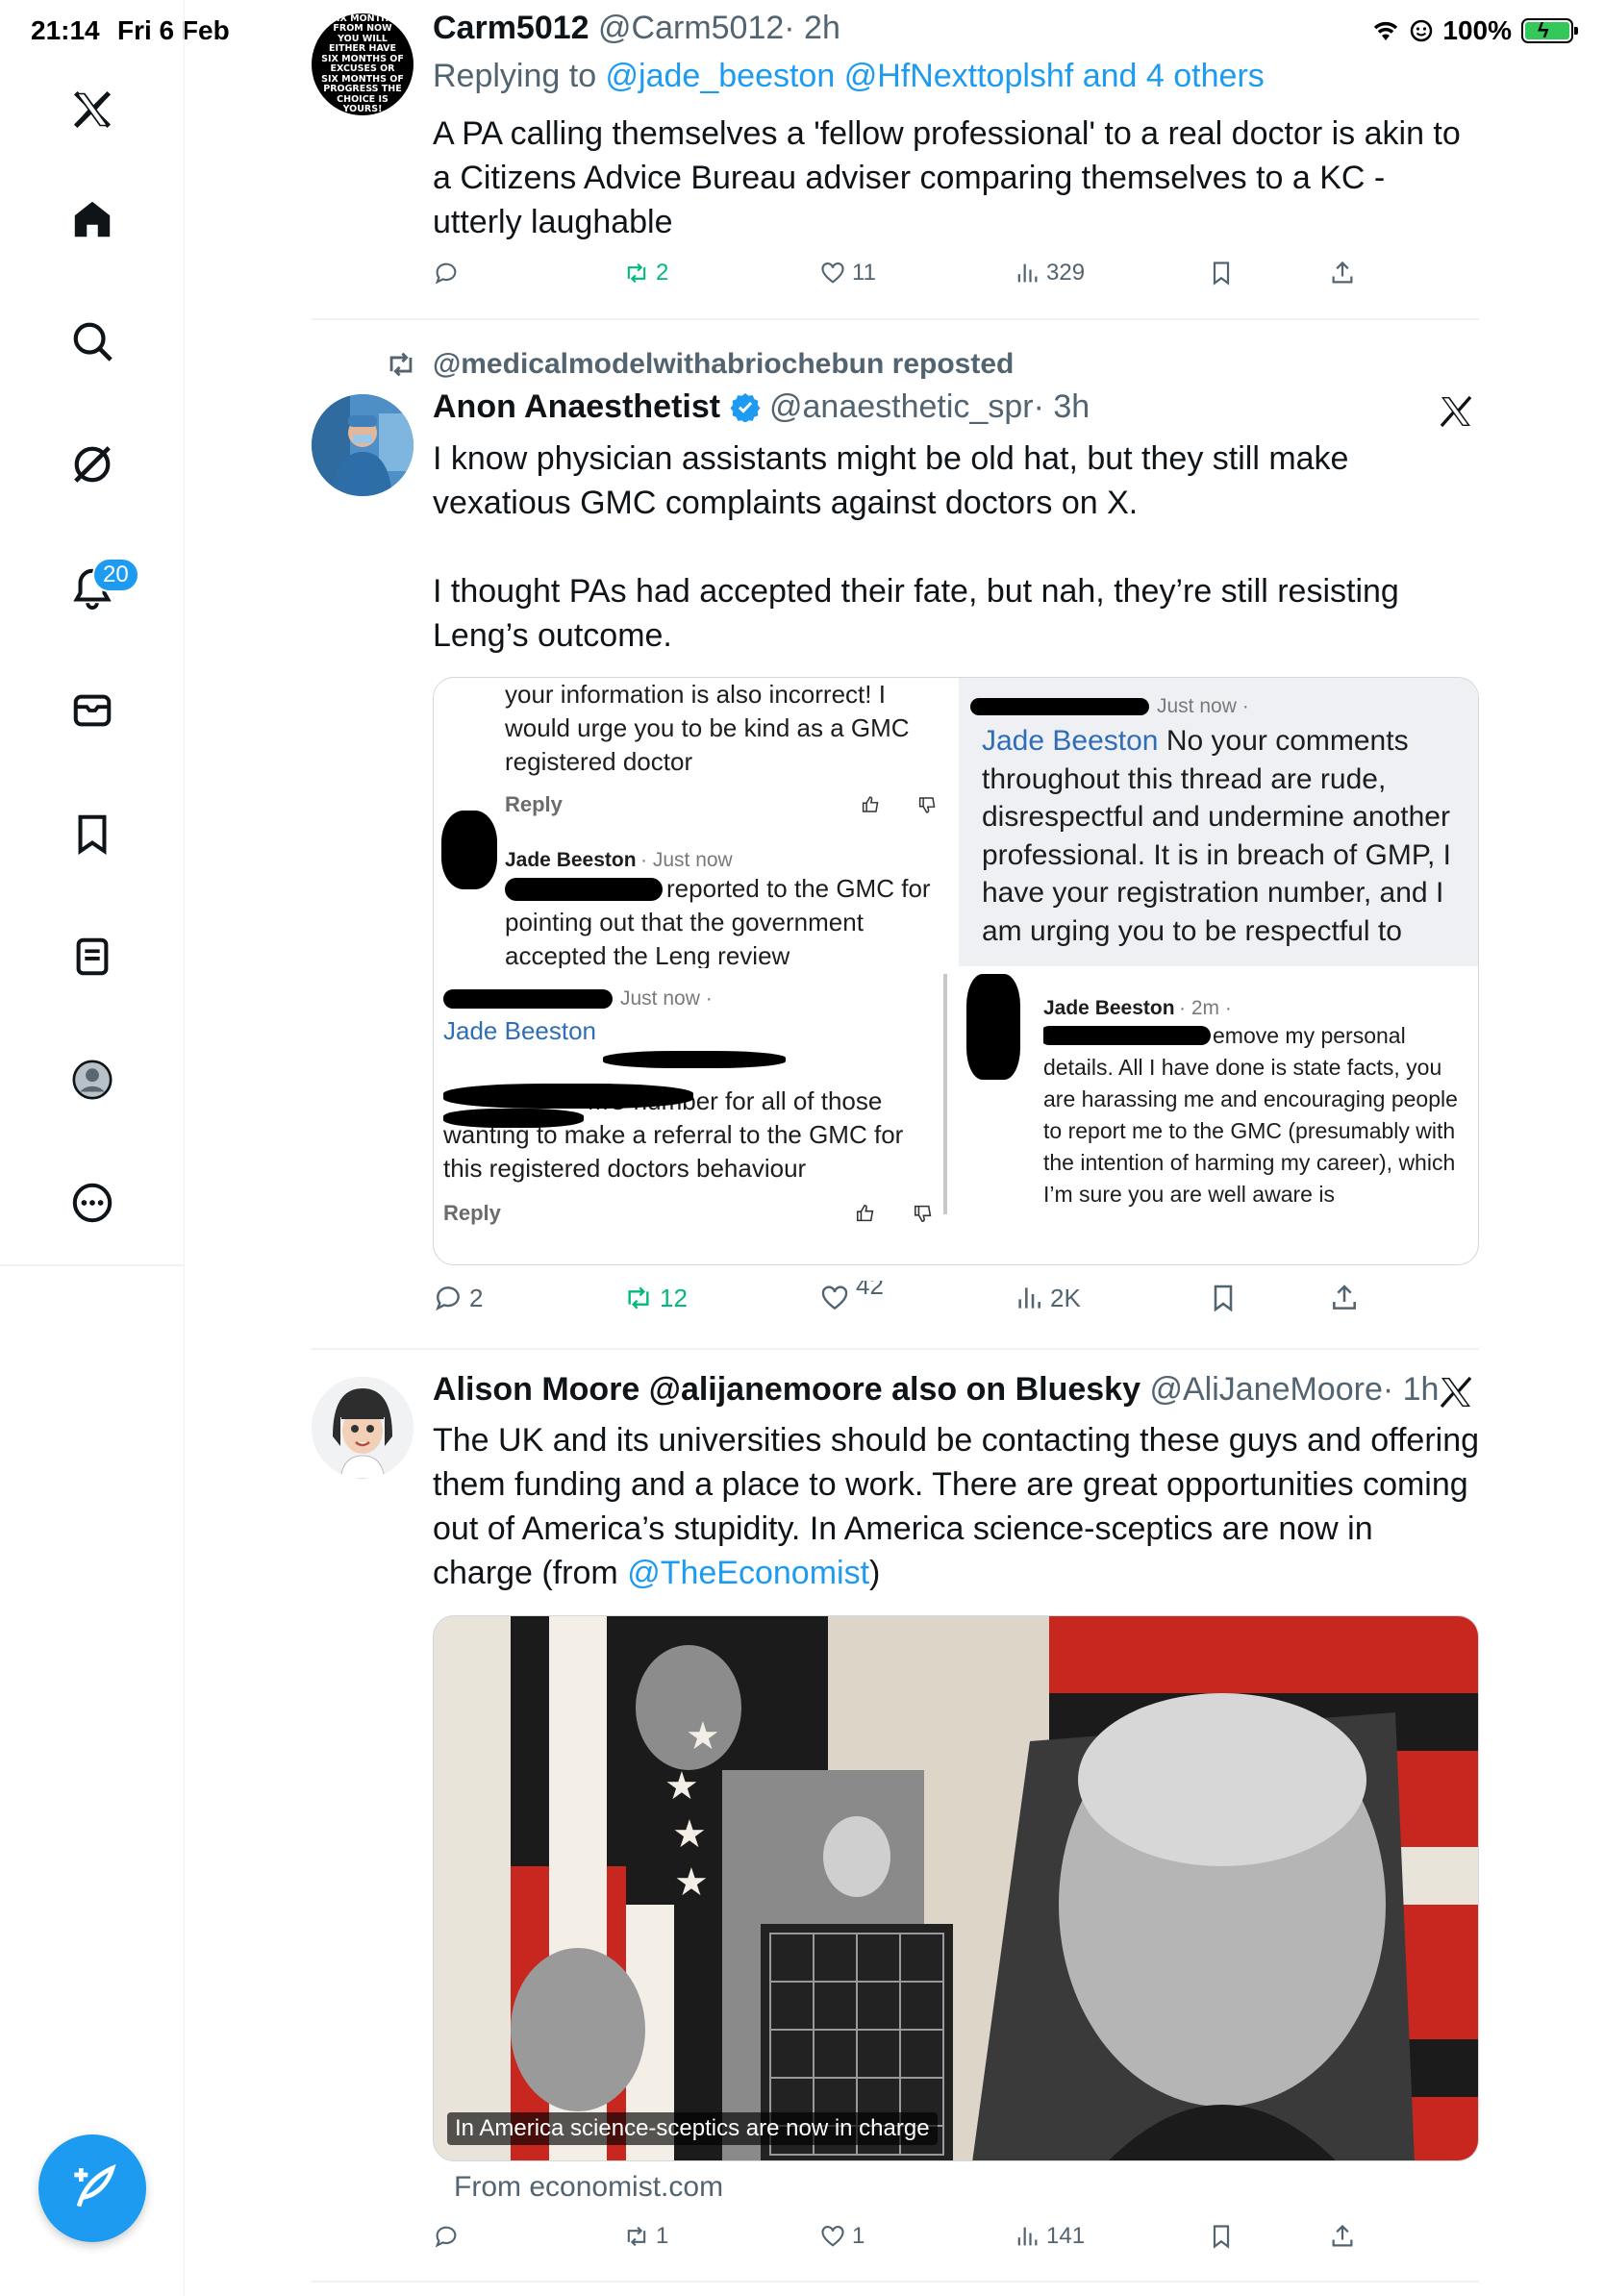  I want to click on mail-icon, so click(92, 710).